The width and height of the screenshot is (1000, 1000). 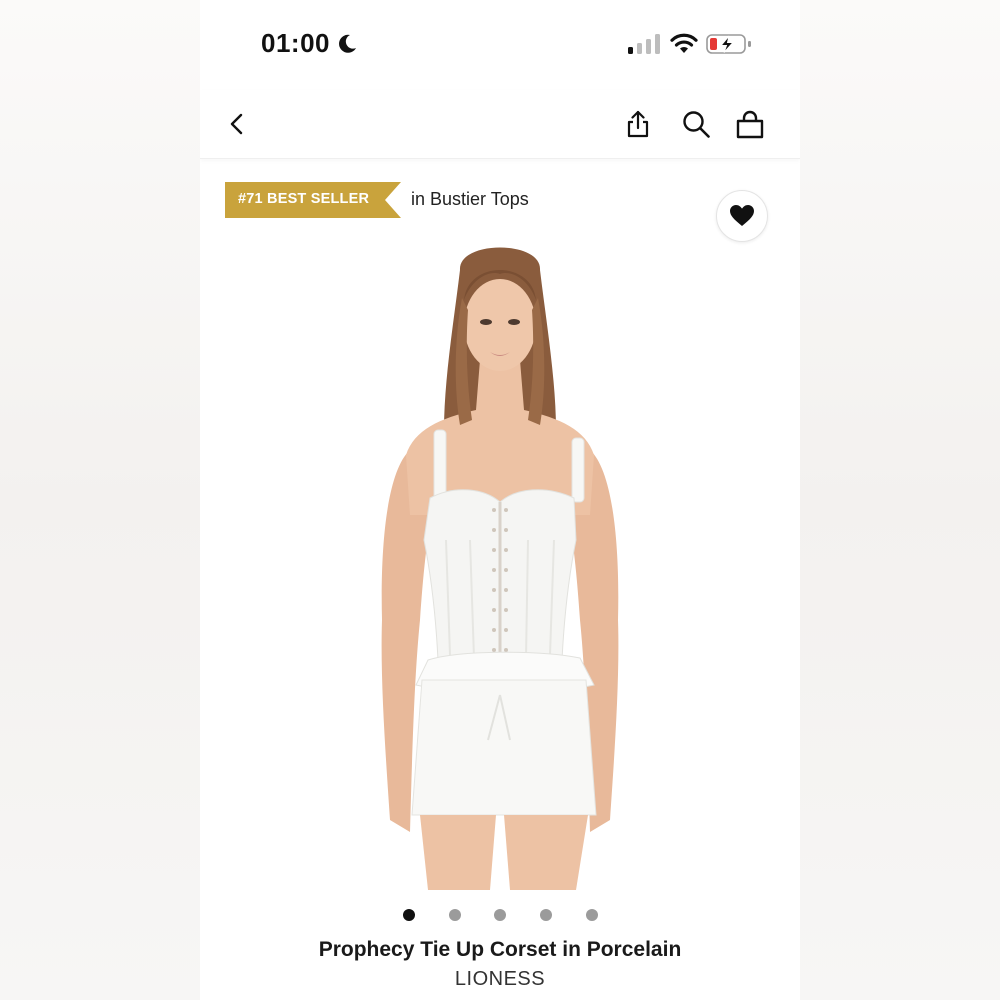 What do you see at coordinates (500, 124) in the screenshot?
I see `navigation-bar` at bounding box center [500, 124].